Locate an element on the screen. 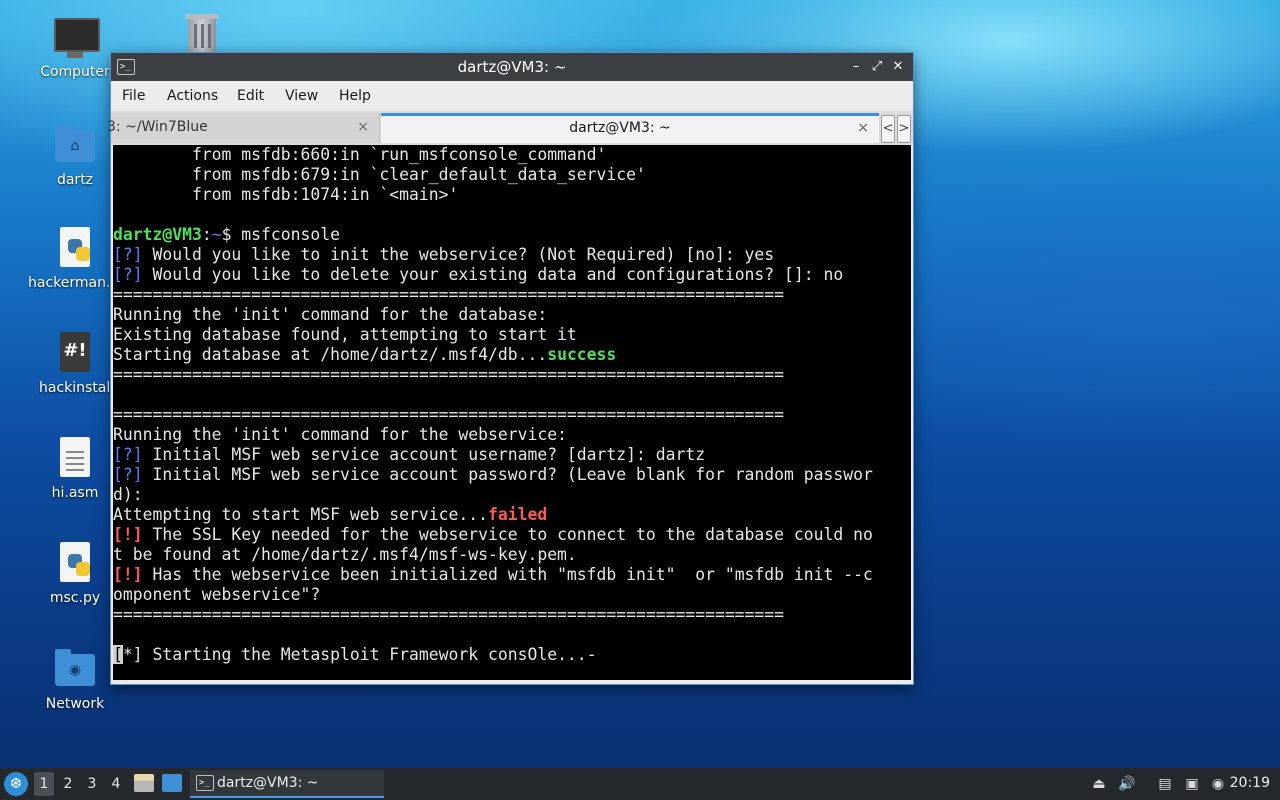 This screenshot has width=1280, height=800. desktop-icon-label: dartz is located at coordinates (75, 180).